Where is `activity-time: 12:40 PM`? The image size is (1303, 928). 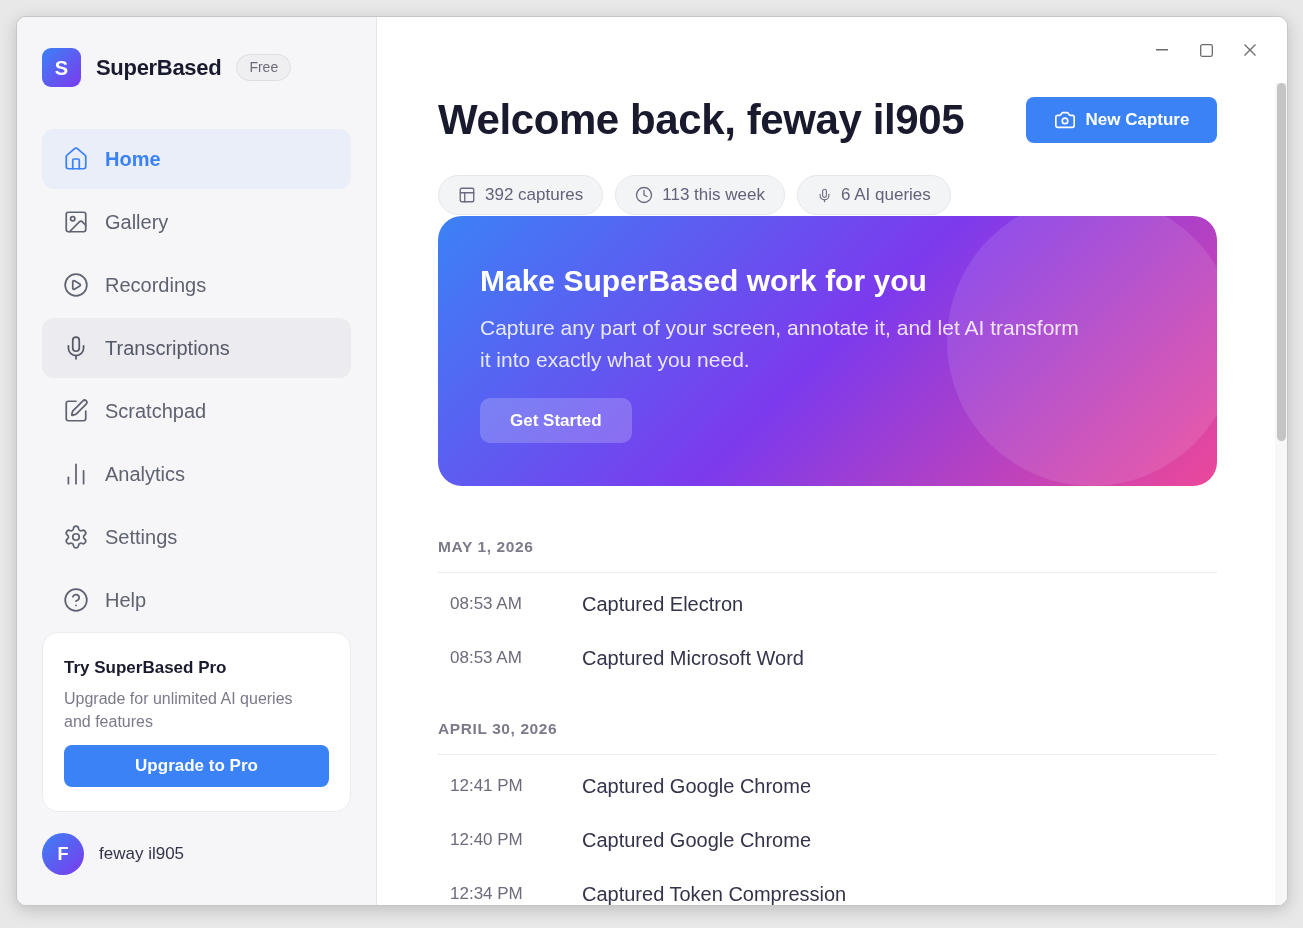
activity-time: 12:40 PM is located at coordinates (487, 840).